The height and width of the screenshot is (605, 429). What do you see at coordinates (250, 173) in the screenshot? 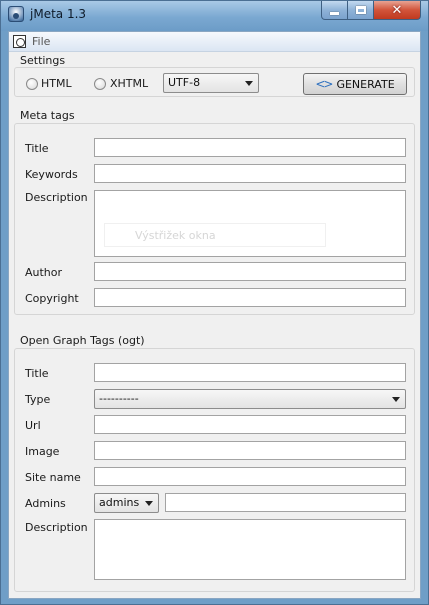
I see `meta-keywords-input` at bounding box center [250, 173].